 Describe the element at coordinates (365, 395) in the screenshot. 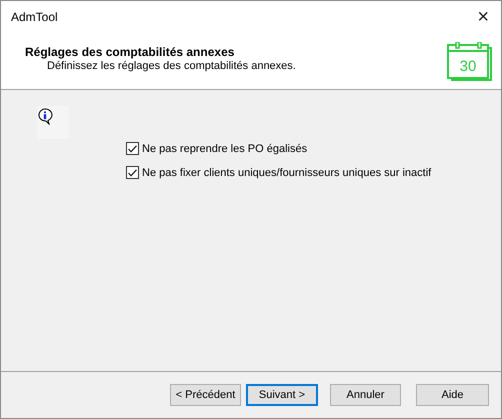

I see `wizard-button: Annuler` at that location.